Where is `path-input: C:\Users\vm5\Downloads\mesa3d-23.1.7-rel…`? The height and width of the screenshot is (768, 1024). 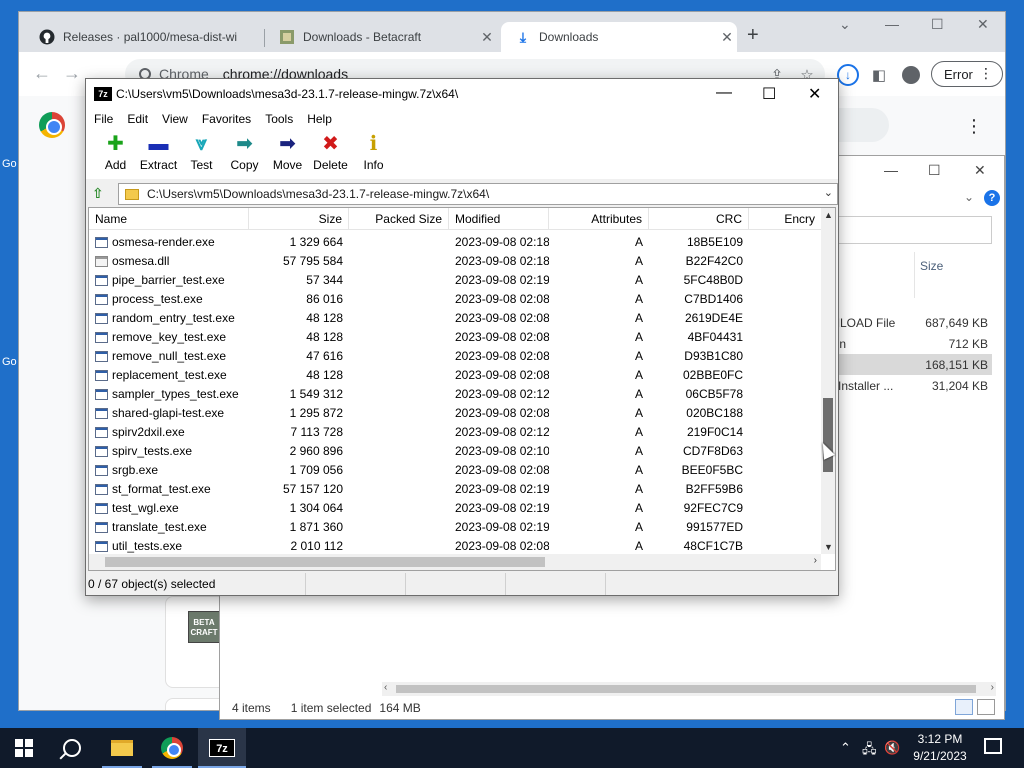
path-input: C:\Users\vm5\Downloads\mesa3d-23.1.7-rel… is located at coordinates (478, 194).